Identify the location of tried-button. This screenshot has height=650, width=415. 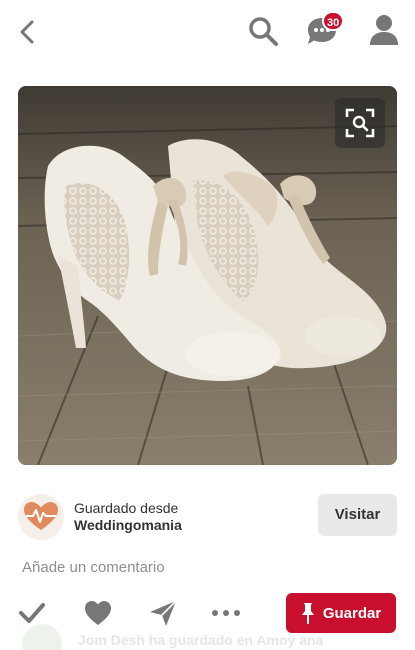
(32, 613).